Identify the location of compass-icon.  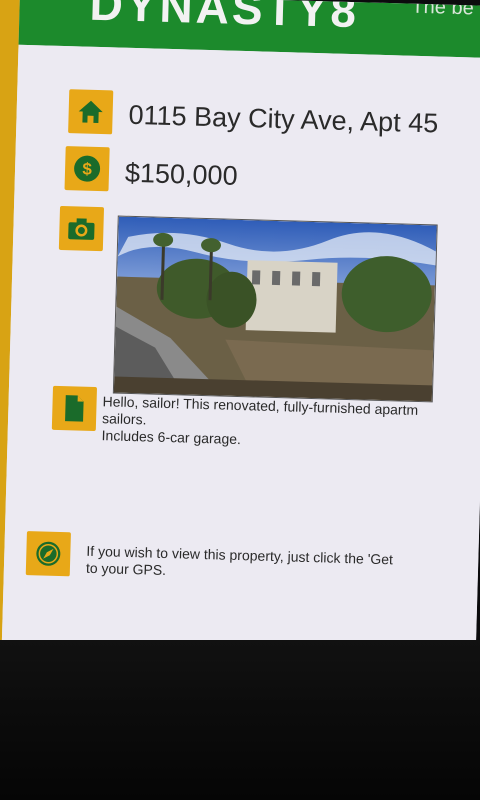
(48, 553).